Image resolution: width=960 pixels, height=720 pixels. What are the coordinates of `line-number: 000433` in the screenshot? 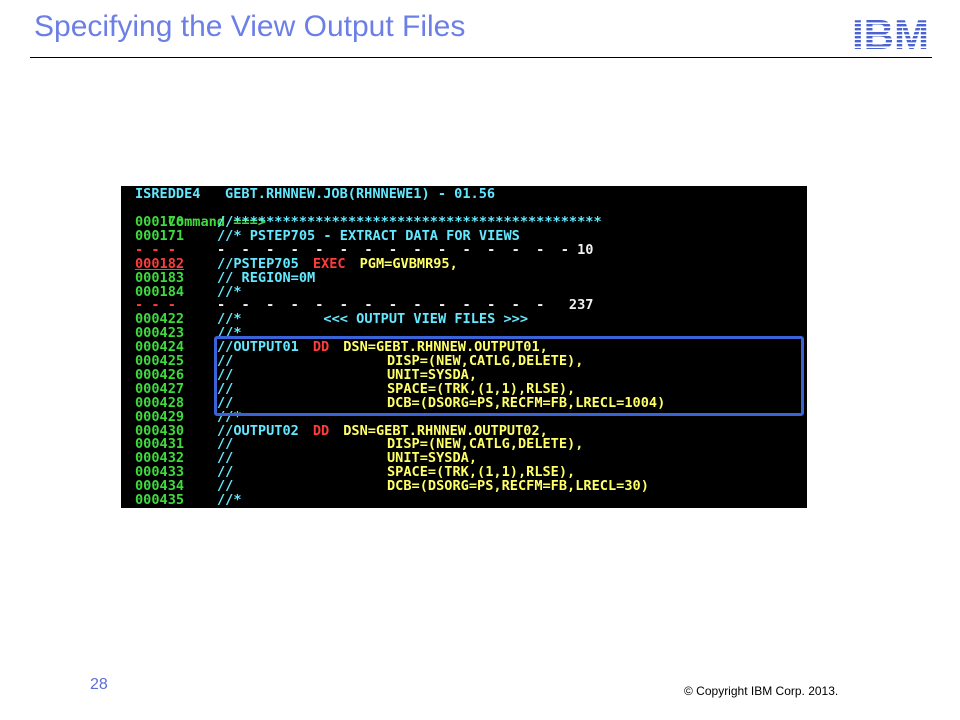 It's located at (160, 472).